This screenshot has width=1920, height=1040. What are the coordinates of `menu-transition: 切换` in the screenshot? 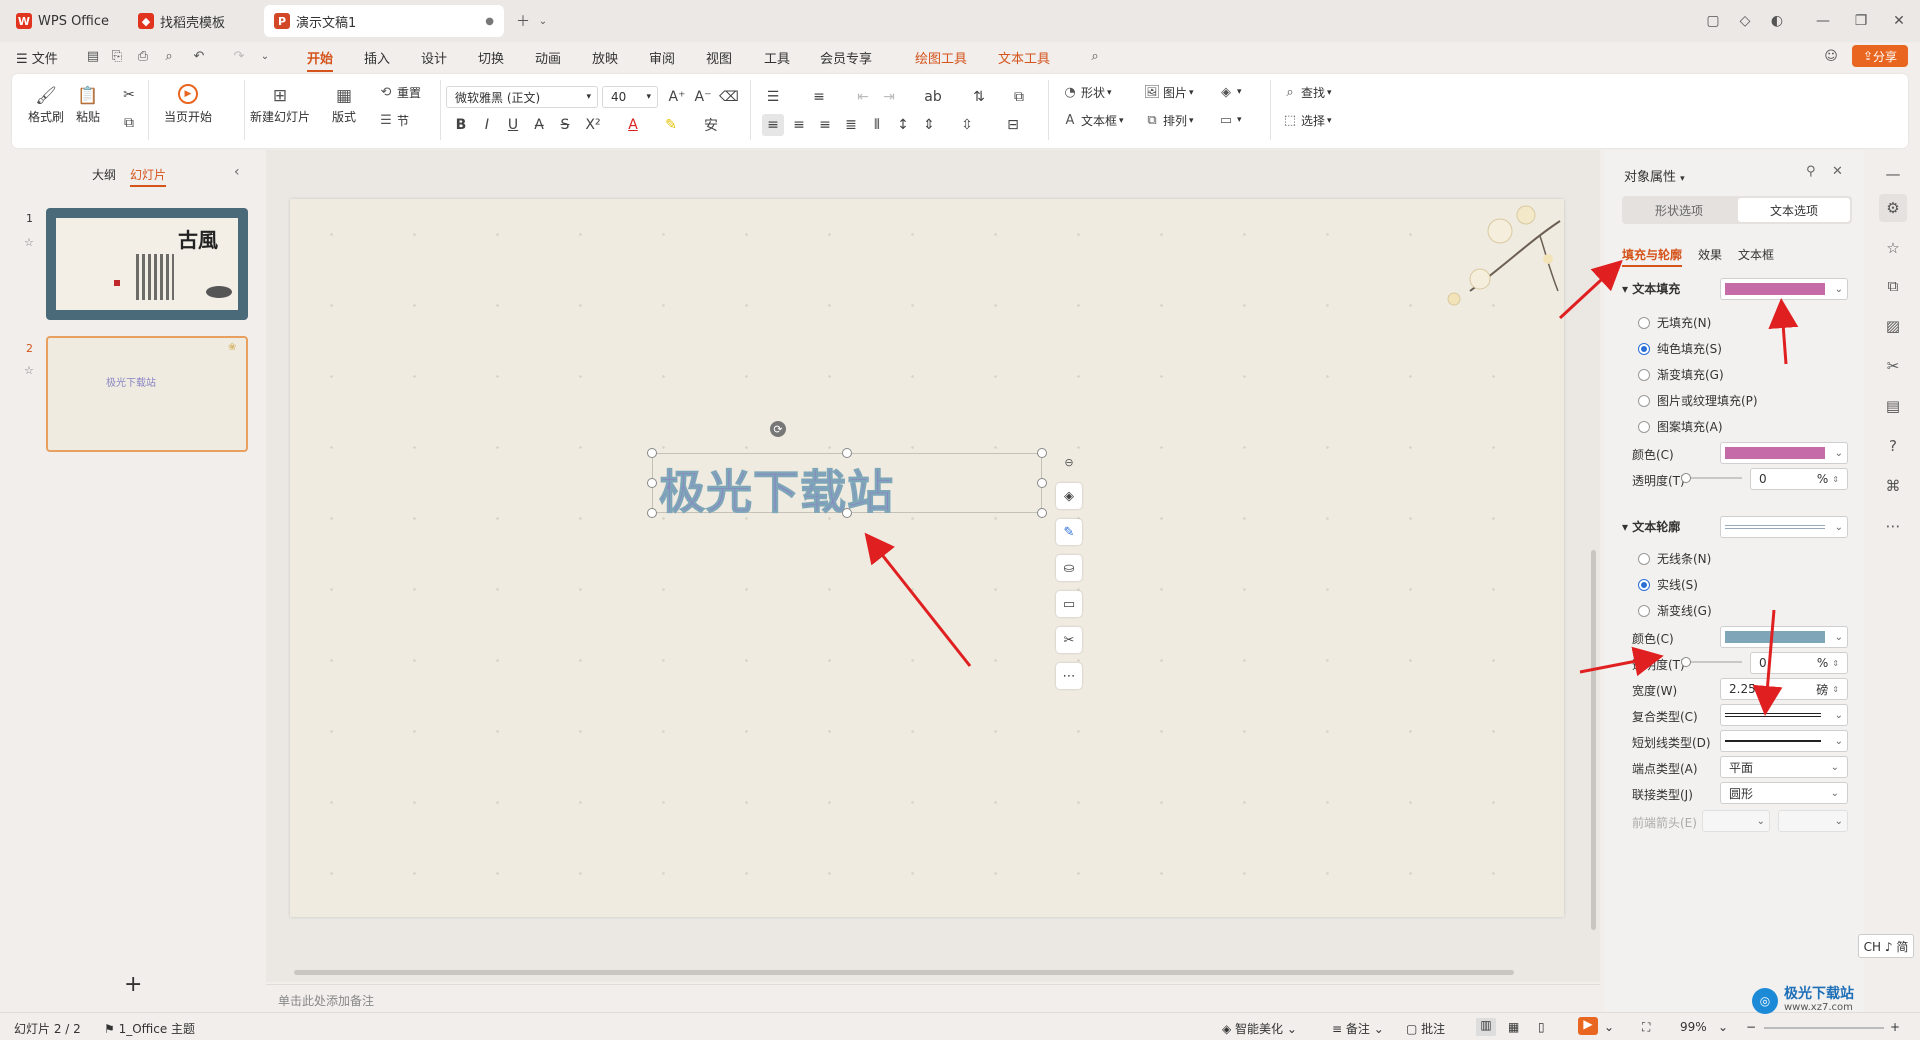 It's located at (491, 57).